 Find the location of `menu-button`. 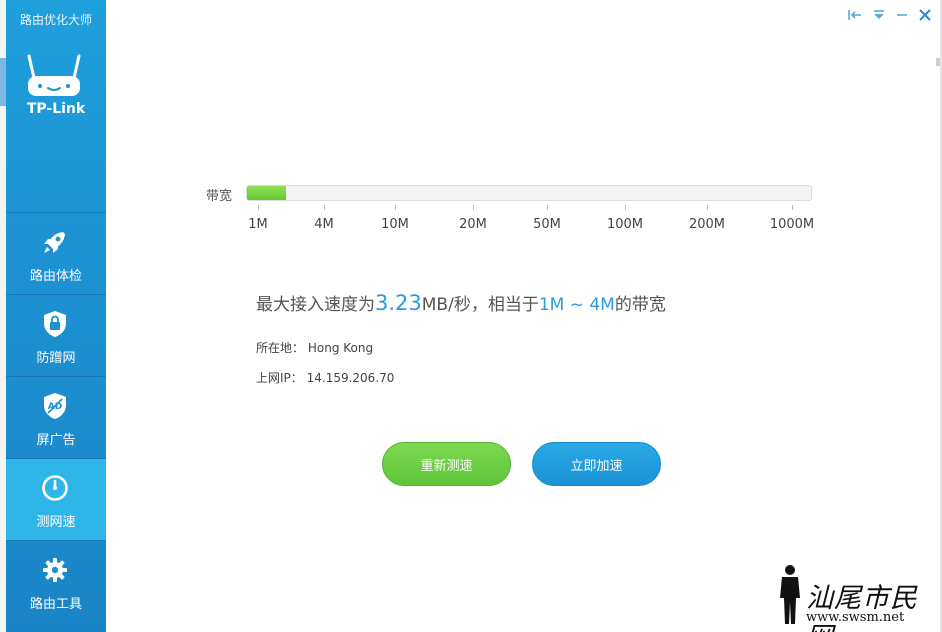

menu-button is located at coordinates (879, 15).